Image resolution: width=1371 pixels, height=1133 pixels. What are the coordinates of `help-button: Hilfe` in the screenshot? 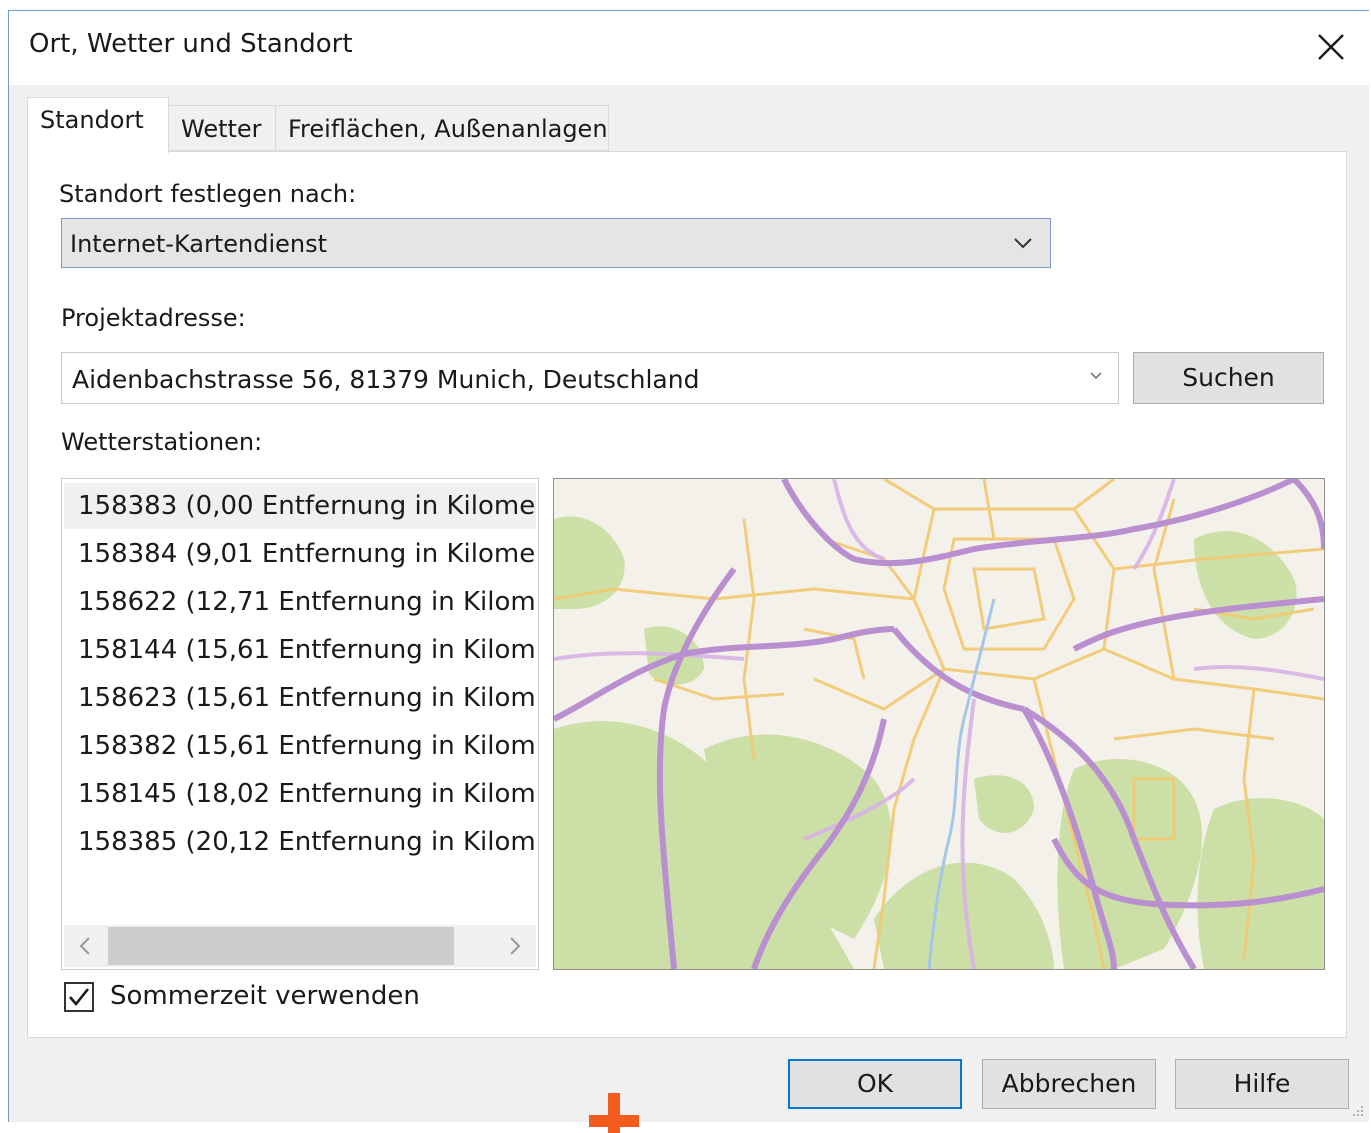 It's located at (1262, 1084).